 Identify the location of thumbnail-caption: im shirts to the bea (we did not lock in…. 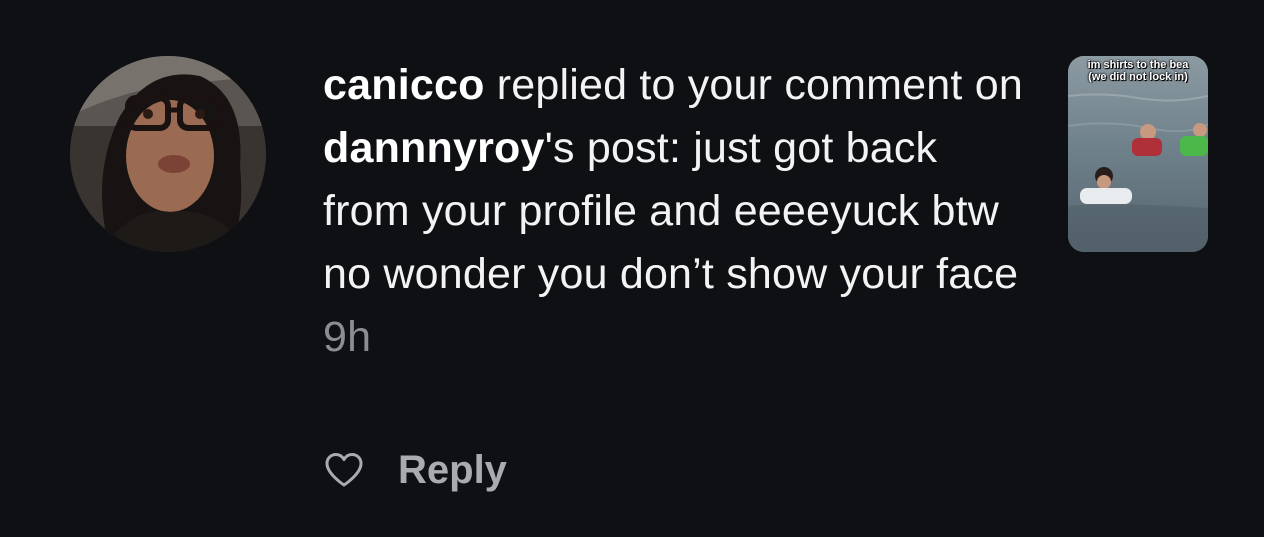
(1138, 71).